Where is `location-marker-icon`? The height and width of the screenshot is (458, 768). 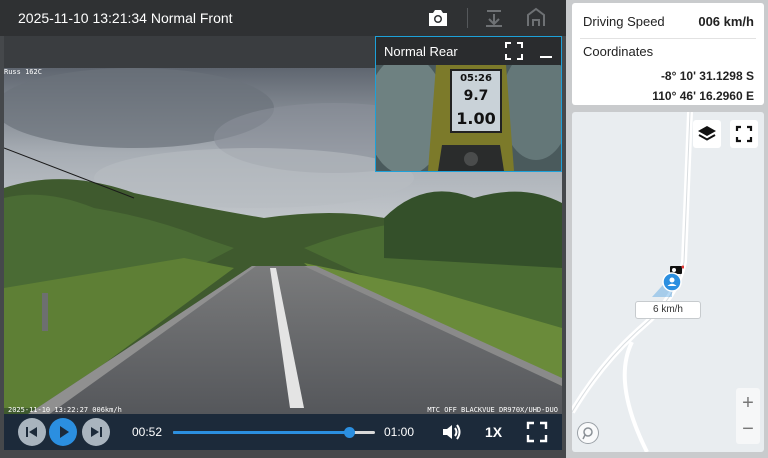 location-marker-icon is located at coordinates (672, 282).